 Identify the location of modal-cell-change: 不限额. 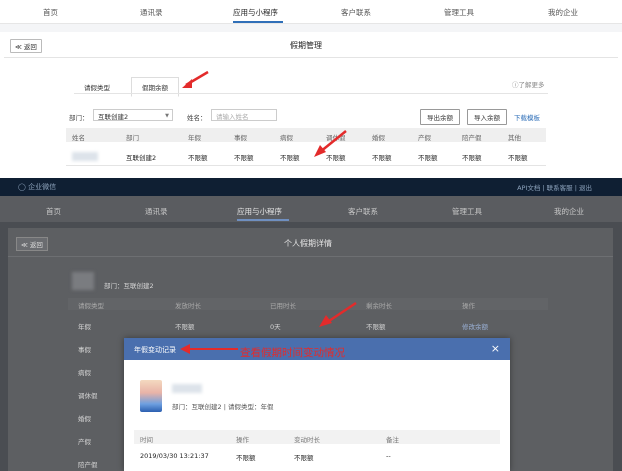
(304, 458).